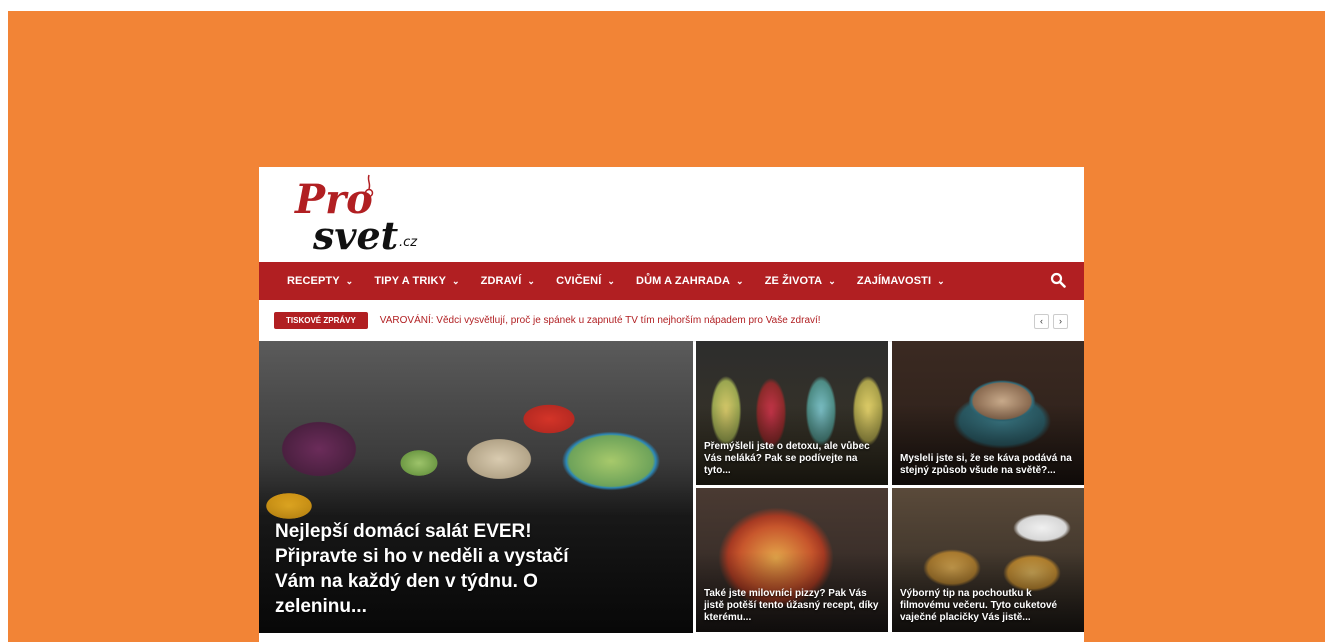 This screenshot has width=1325, height=642. Describe the element at coordinates (793, 281) in the screenshot. I see `nav-label: ZE ŽIVOTA` at that location.